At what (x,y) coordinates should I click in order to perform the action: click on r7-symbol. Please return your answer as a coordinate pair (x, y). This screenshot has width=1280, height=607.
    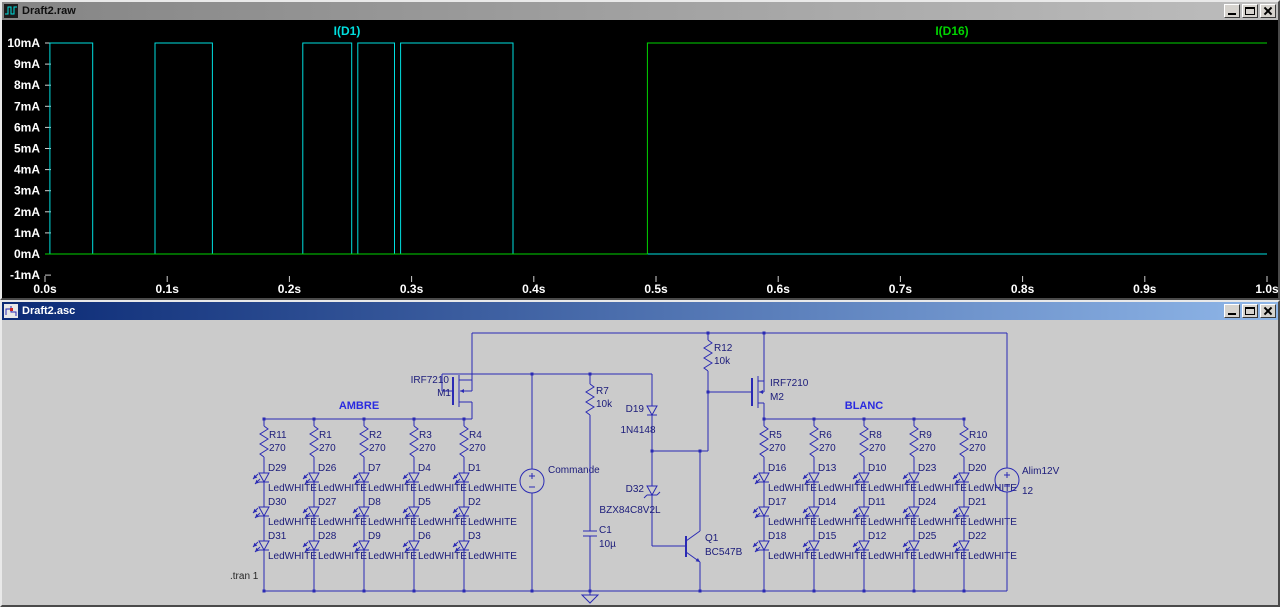
    Looking at the image, I should click on (590, 399).